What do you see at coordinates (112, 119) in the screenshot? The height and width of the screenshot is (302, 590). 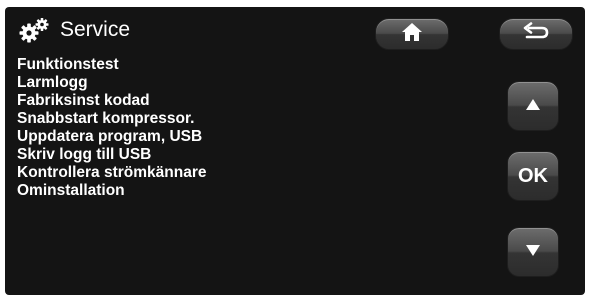 I see `menu-item-snabbstart-kompressor: Snabbstart kompressor.` at bounding box center [112, 119].